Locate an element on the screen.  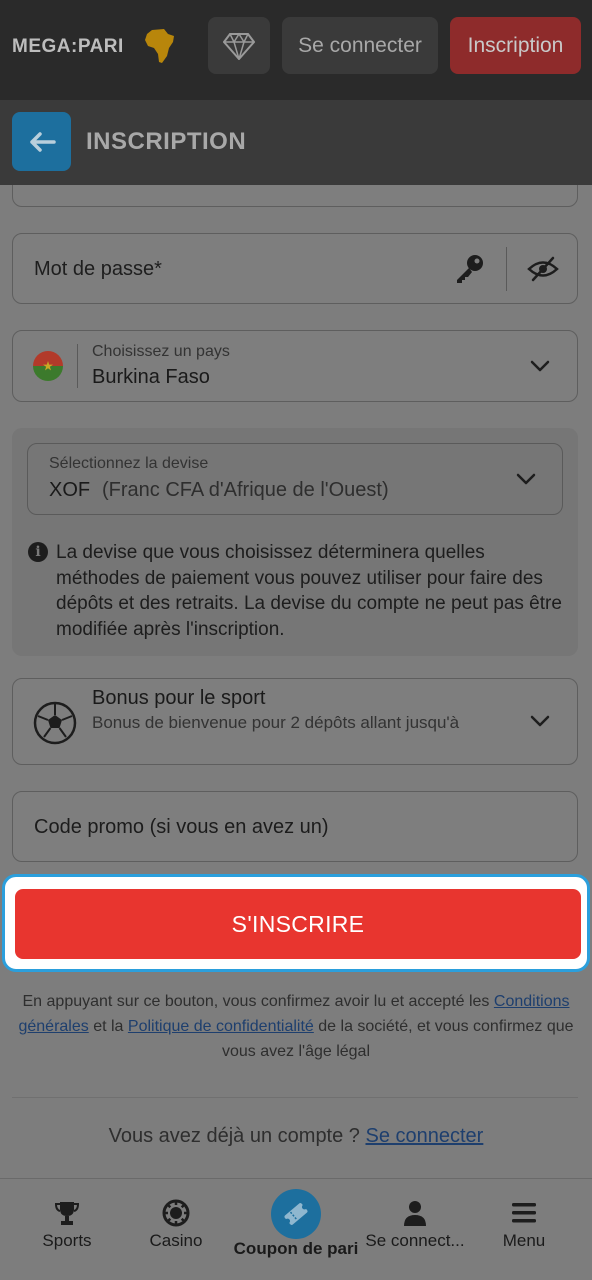
diamond-icon is located at coordinates (239, 46).